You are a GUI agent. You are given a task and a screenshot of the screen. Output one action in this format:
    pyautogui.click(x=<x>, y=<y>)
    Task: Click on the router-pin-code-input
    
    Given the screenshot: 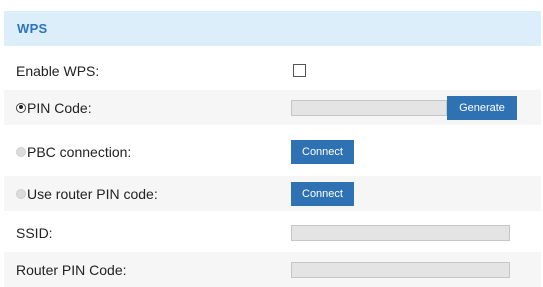 What is the action you would take?
    pyautogui.click(x=400, y=269)
    